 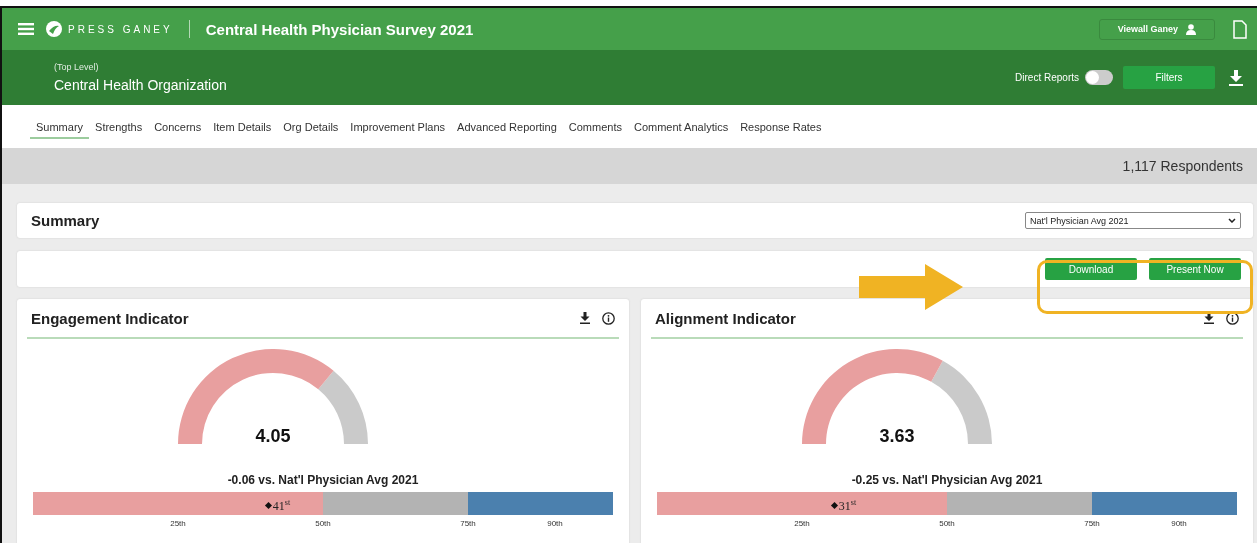 I want to click on survey-title: Central Health Physician Survey 2021, so click(x=339, y=29).